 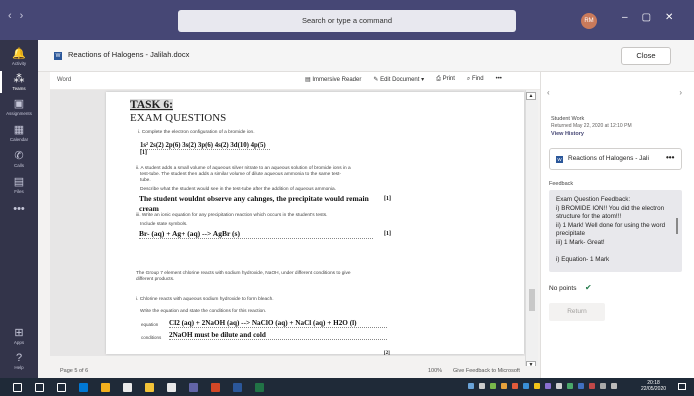 I want to click on restore-icon: ▢, so click(x=653, y=17).